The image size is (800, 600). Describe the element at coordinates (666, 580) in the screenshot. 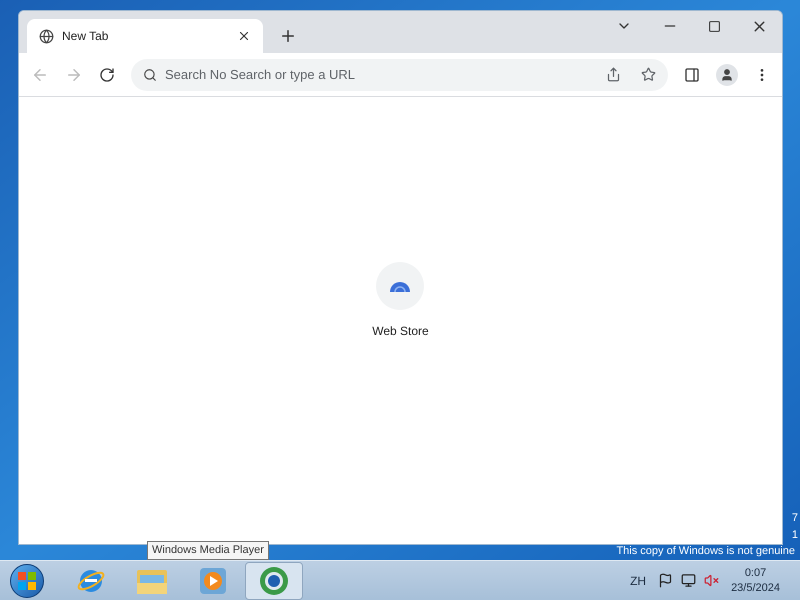

I see `flag-icon` at that location.